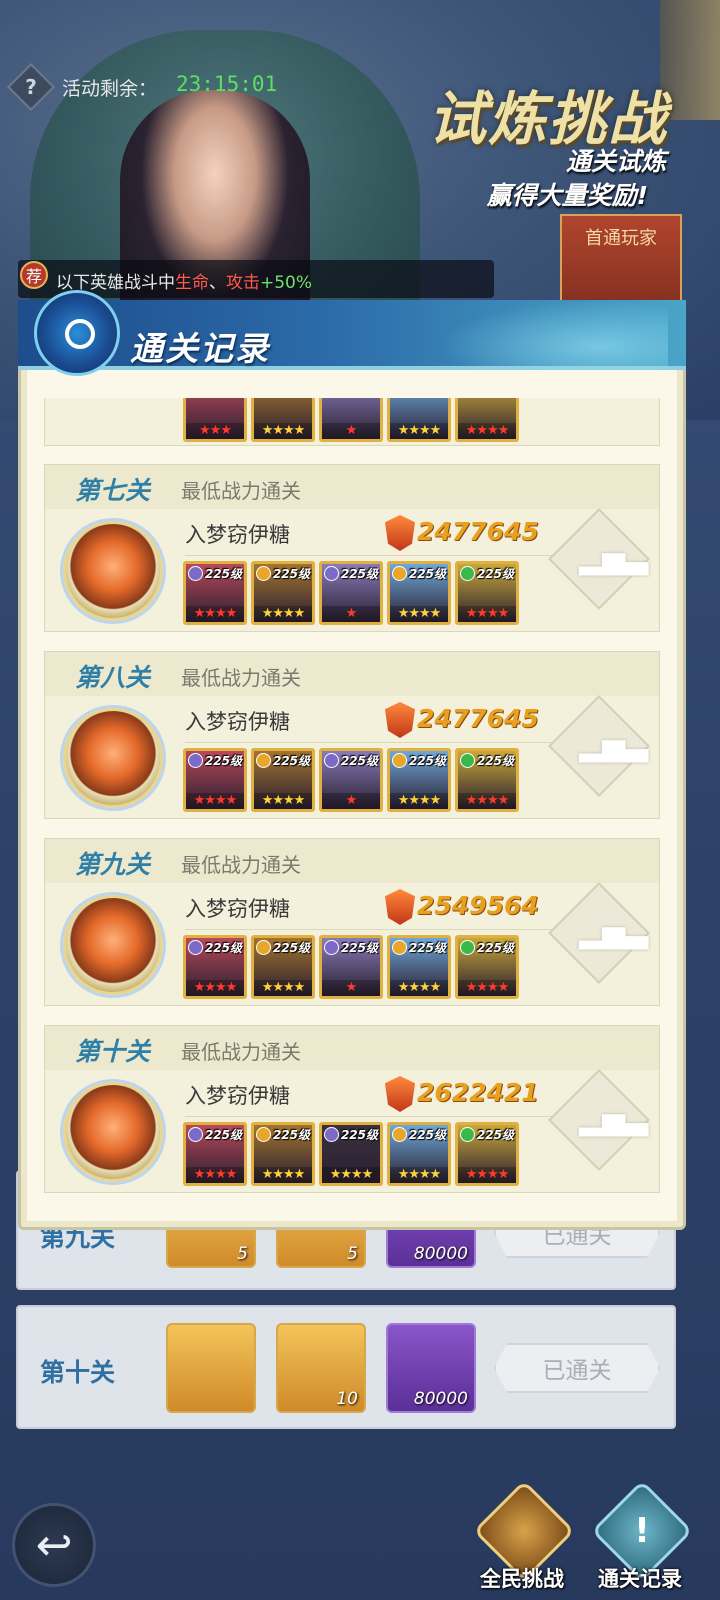  I want to click on back-arrow-icon: ↩, so click(54, 1545).